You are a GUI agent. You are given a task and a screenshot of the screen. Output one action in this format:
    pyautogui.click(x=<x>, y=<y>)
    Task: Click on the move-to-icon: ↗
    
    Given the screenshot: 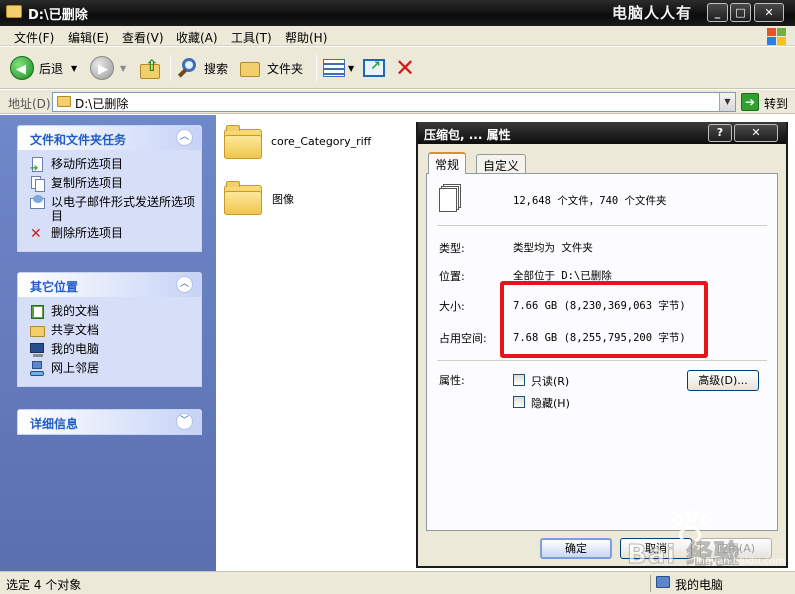 What is the action you would take?
    pyautogui.click(x=374, y=68)
    